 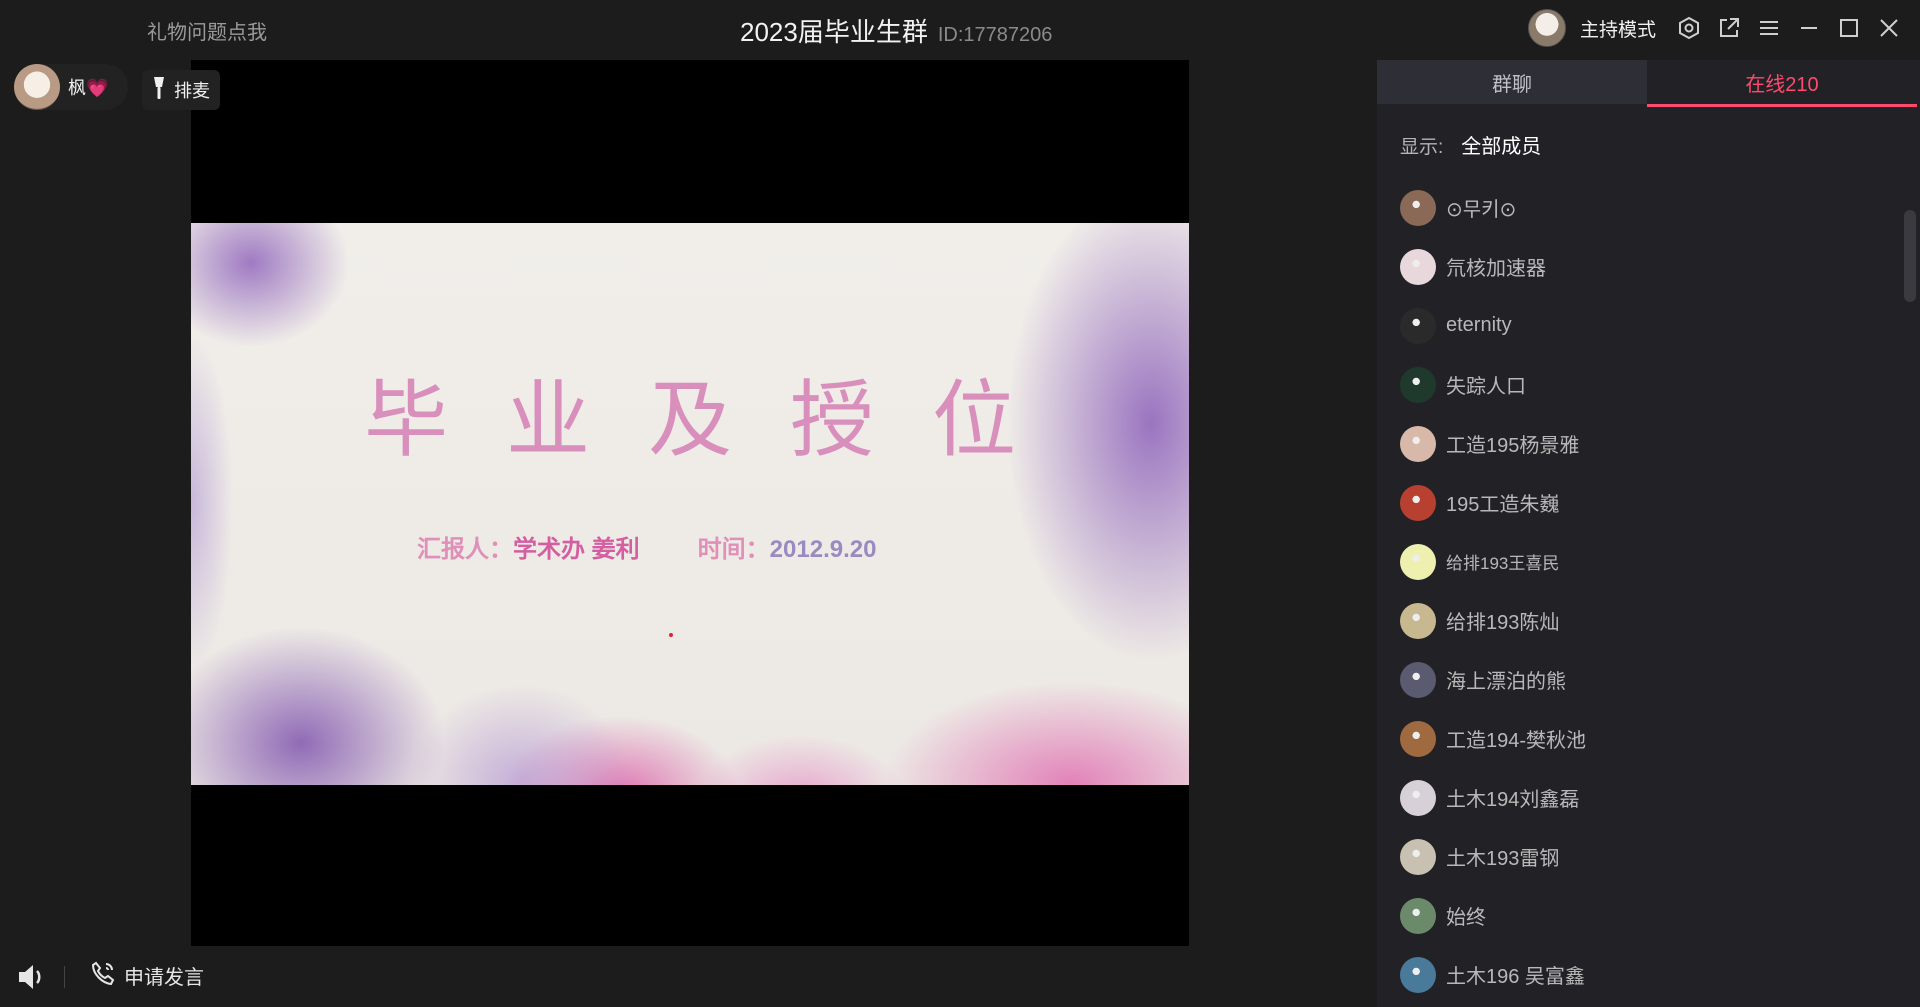 What do you see at coordinates (1503, 505) in the screenshot?
I see `member-name: 195工造朱巍` at bounding box center [1503, 505].